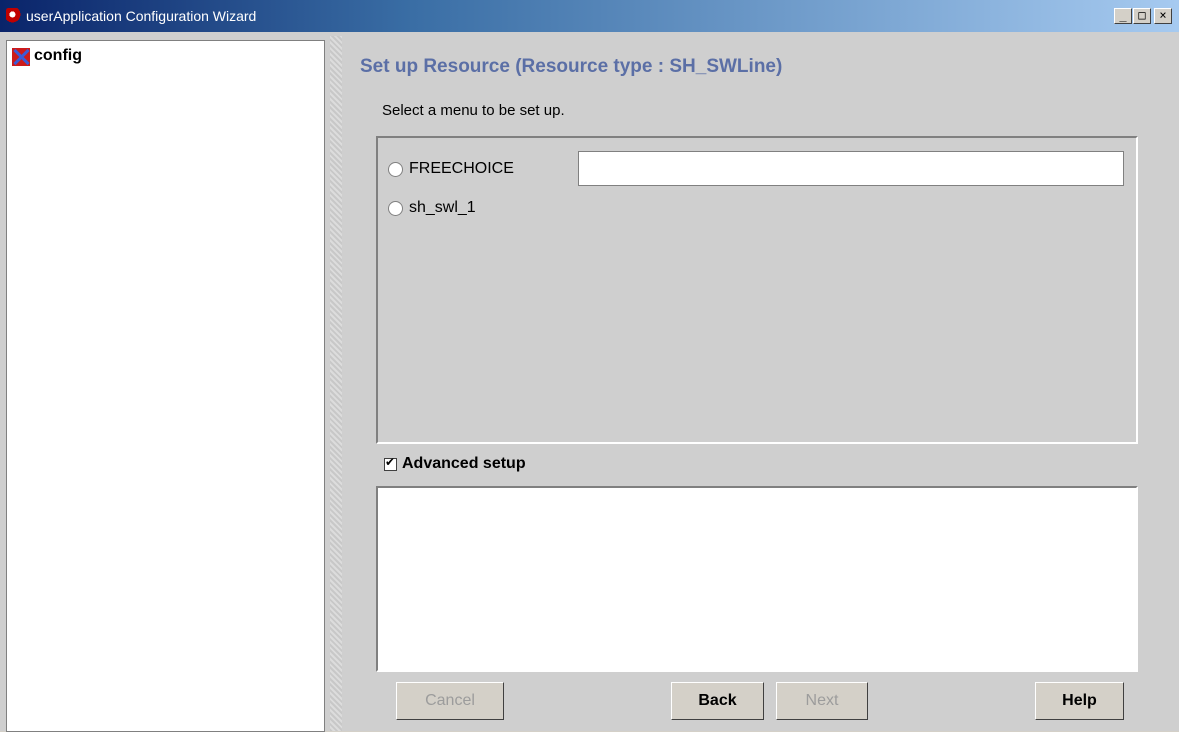 The width and height of the screenshot is (1179, 732). What do you see at coordinates (717, 701) in the screenshot?
I see `back-button: Back` at bounding box center [717, 701].